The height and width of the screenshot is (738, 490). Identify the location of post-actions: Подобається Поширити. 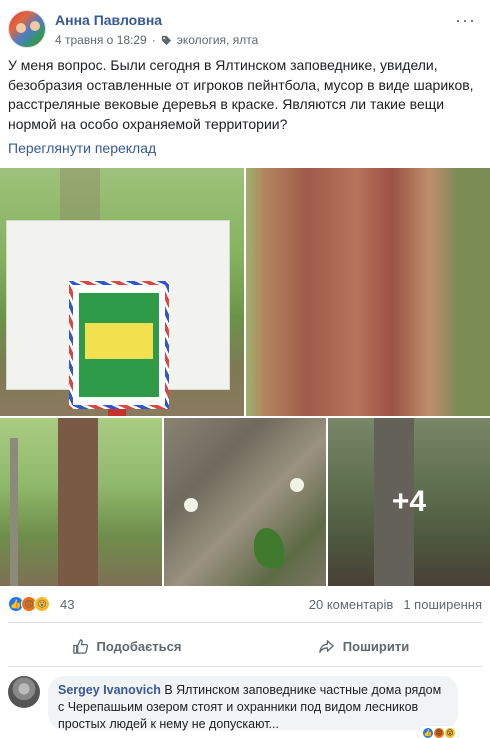
(245, 646).